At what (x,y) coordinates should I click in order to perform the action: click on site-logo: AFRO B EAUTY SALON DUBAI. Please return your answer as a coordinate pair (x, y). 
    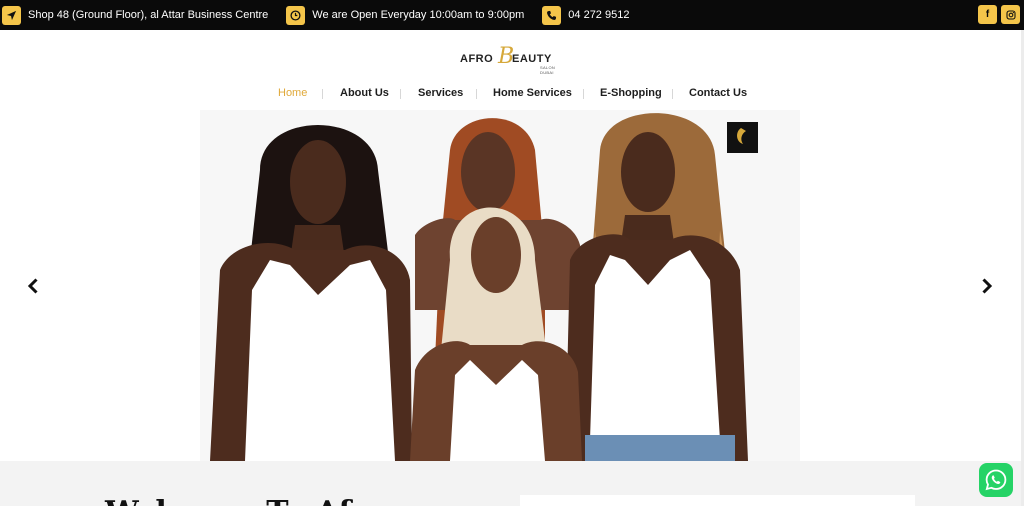
    Looking at the image, I should click on (515, 59).